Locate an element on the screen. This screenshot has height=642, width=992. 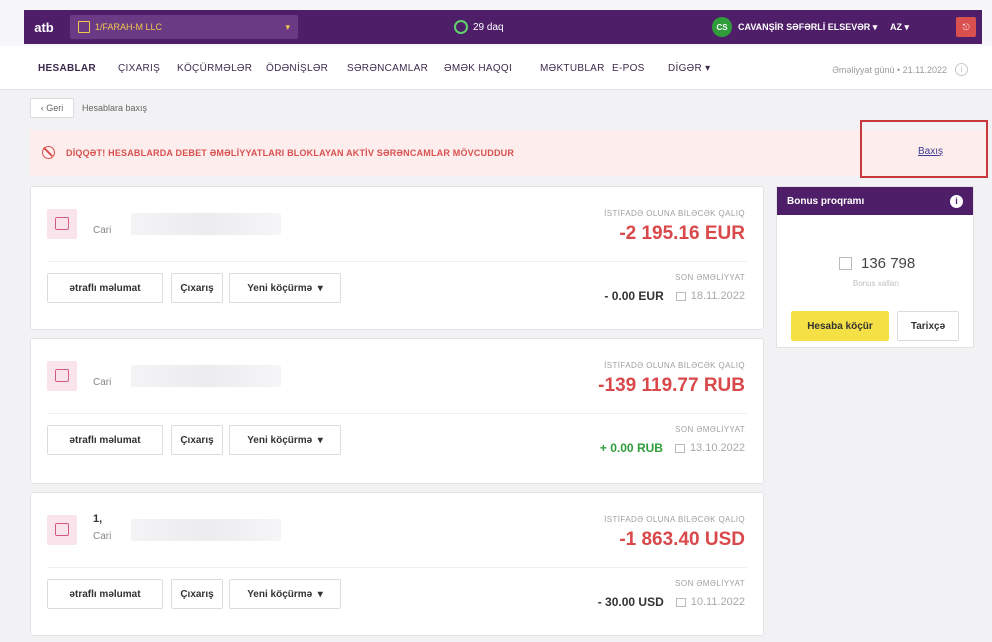
available-balance: -2 195.16 EUR is located at coordinates (682, 233).